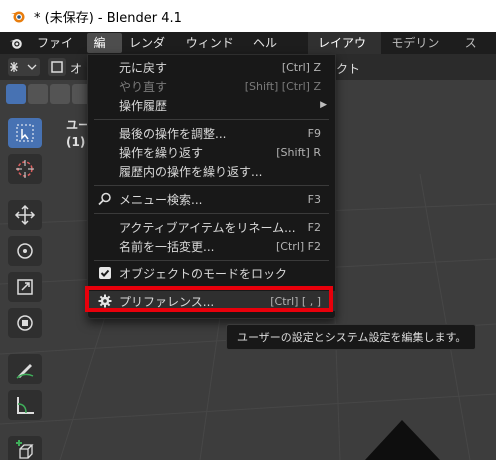 The width and height of the screenshot is (496, 460). I want to click on menu-item-shortcut: [Shift] [Ctrl] Z, so click(282, 86).